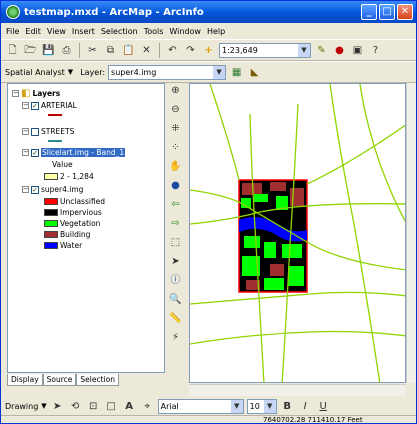 Image resolution: width=417 pixels, height=424 pixels. I want to click on pan-icon: ✋, so click(175, 166).